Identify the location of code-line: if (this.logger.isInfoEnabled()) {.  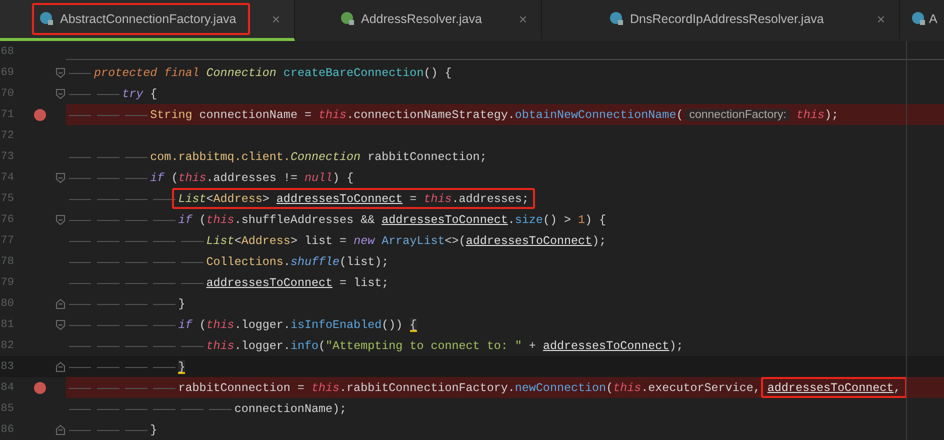
(505, 324).